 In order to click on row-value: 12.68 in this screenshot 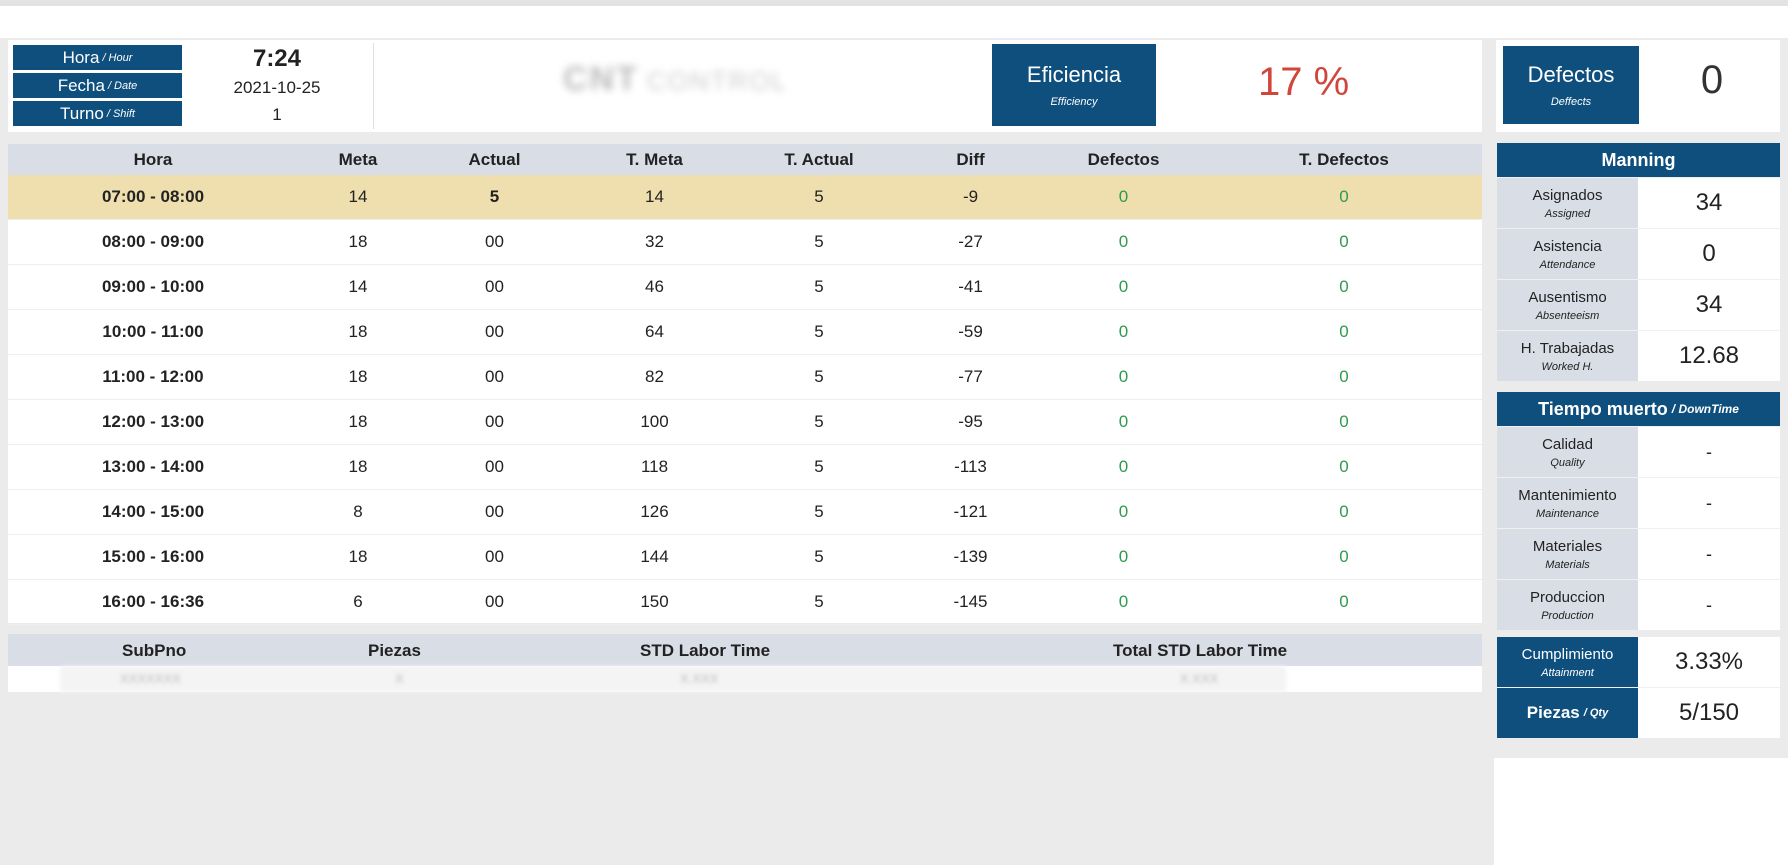, I will do `click(1709, 355)`.